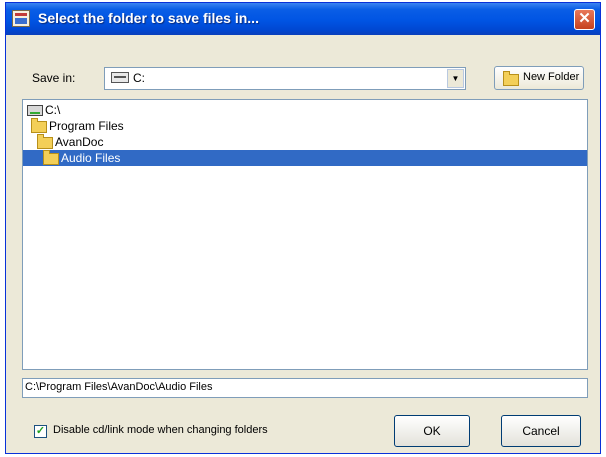 This screenshot has width=606, height=457. I want to click on save-in-dropdown: C: ▼, so click(285, 78).